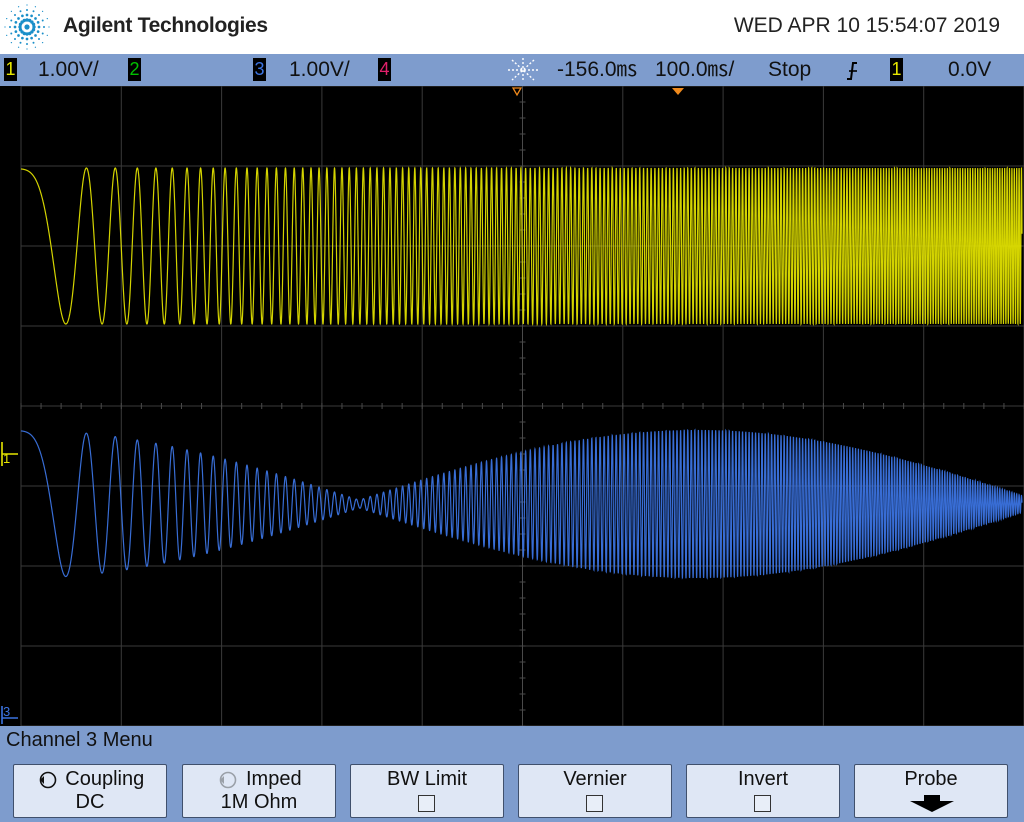 This screenshot has height=822, width=1024. What do you see at coordinates (105, 779) in the screenshot?
I see `coupling-label: Coupling` at bounding box center [105, 779].